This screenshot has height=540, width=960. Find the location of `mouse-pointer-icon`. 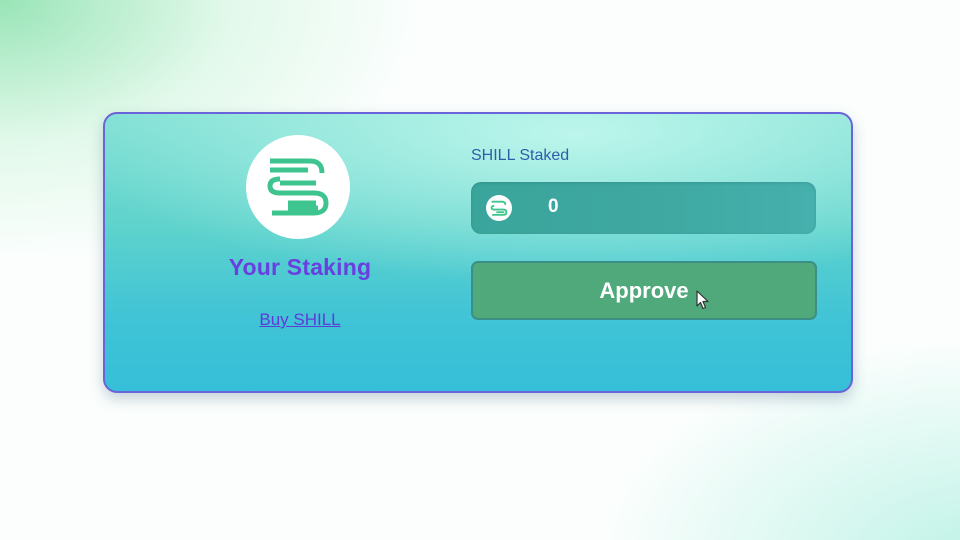

mouse-pointer-icon is located at coordinates (703, 300).